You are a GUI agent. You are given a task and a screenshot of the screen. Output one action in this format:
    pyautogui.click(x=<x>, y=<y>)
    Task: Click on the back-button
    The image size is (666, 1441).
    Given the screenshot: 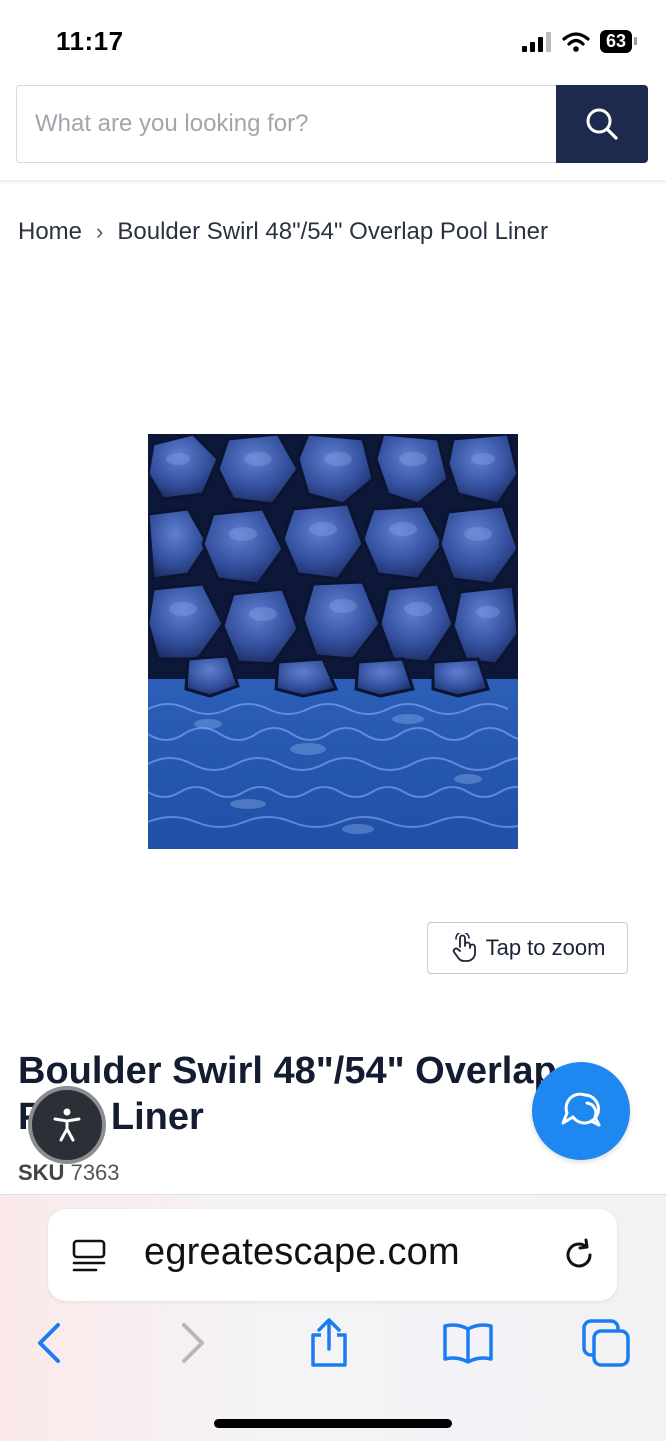 What is the action you would take?
    pyautogui.click(x=49, y=1343)
    